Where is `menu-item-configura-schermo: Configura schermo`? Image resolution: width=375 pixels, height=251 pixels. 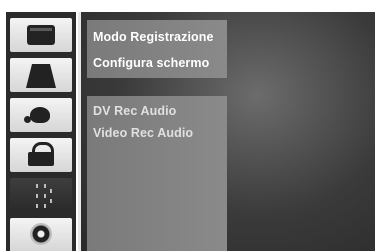
menu-item-configura-schermo: Configura schermo is located at coordinates (151, 63).